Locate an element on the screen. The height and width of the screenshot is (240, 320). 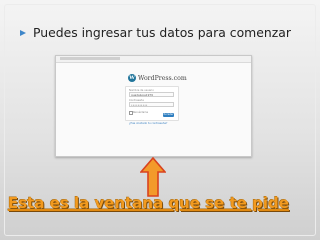
username-field: guadalupe1979 is located at coordinates (151, 94).